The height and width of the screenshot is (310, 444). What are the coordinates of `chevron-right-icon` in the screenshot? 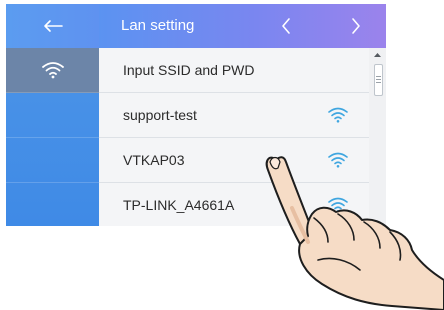 It's located at (356, 26).